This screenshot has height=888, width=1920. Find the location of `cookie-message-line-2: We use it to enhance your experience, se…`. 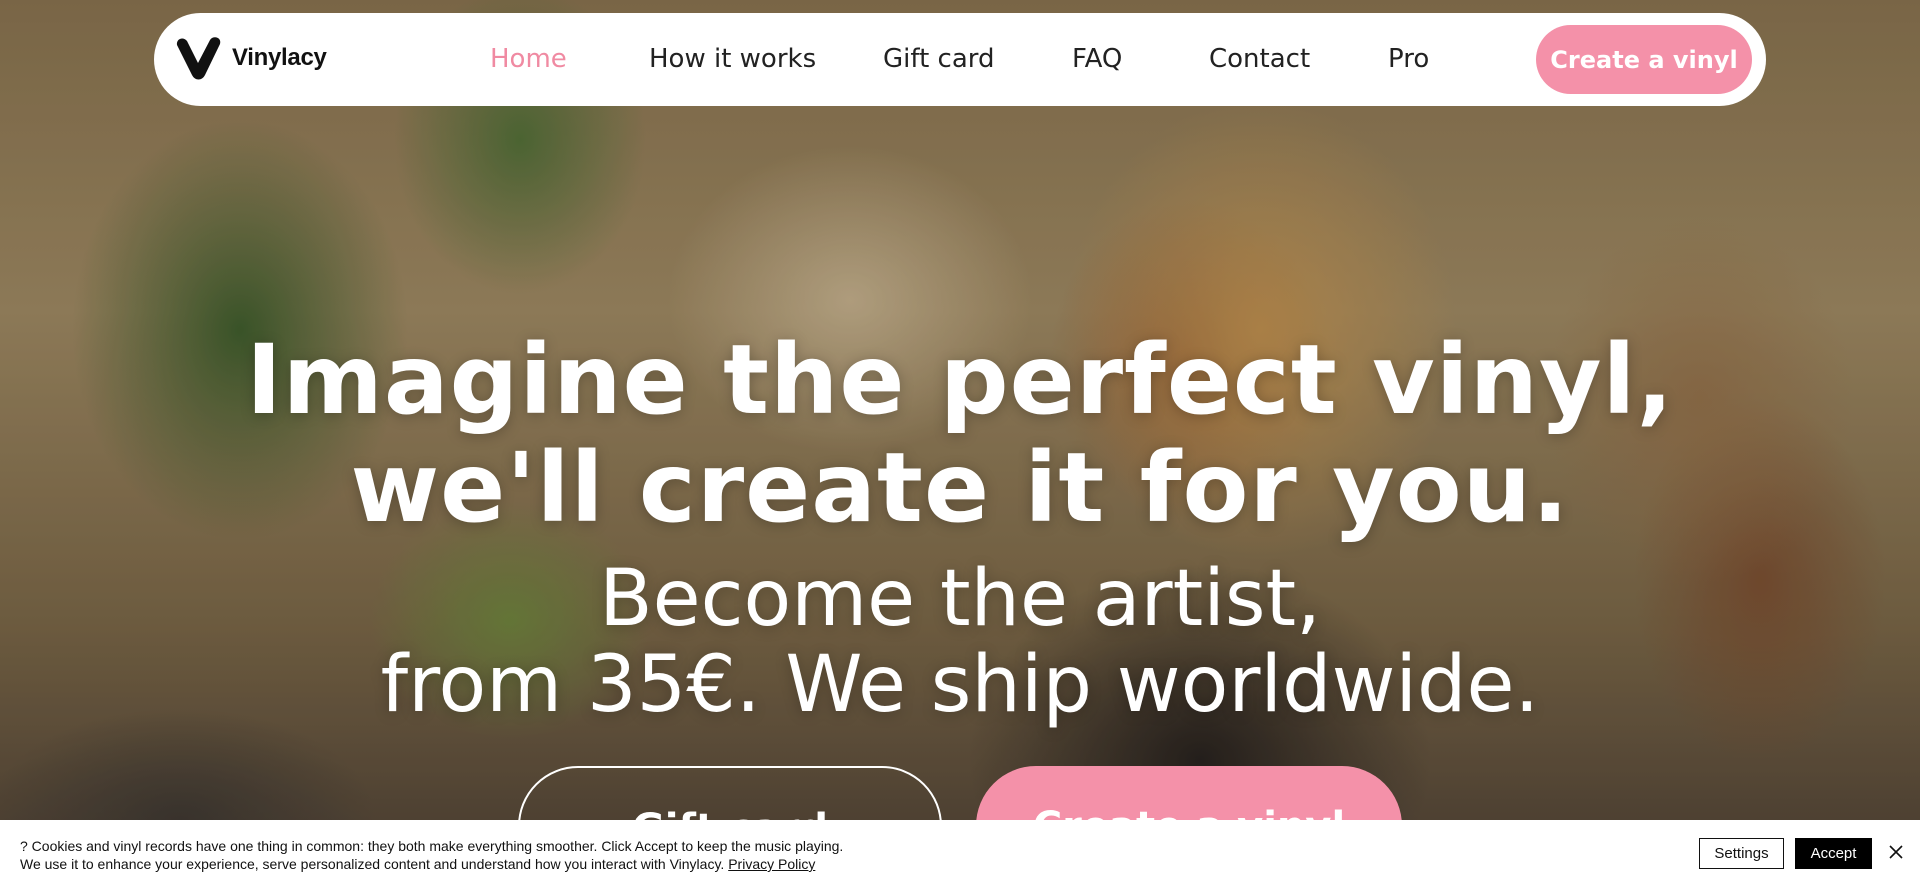

cookie-message-line-2: We use it to enhance your experience, se… is located at coordinates (431, 864).